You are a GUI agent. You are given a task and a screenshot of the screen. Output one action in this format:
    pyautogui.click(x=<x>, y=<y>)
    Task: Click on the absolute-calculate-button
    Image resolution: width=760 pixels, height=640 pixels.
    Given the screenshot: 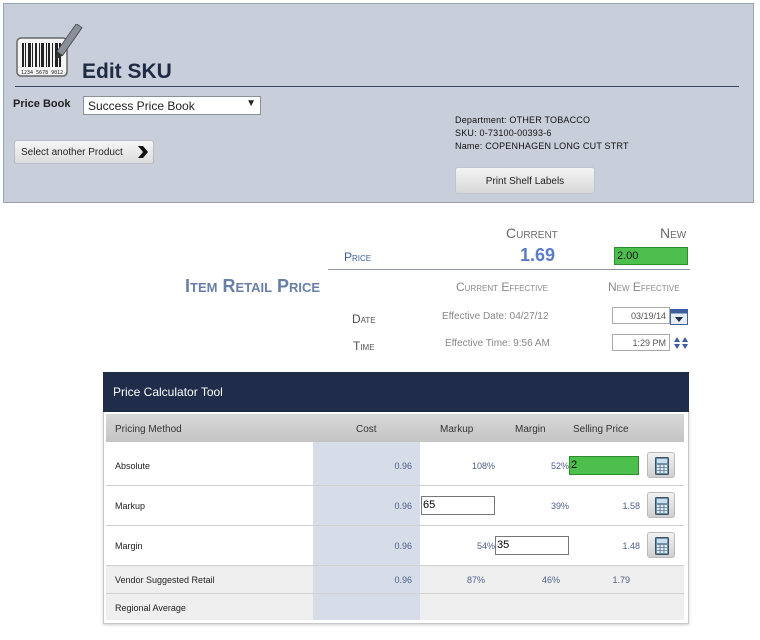 What is the action you would take?
    pyautogui.click(x=661, y=465)
    